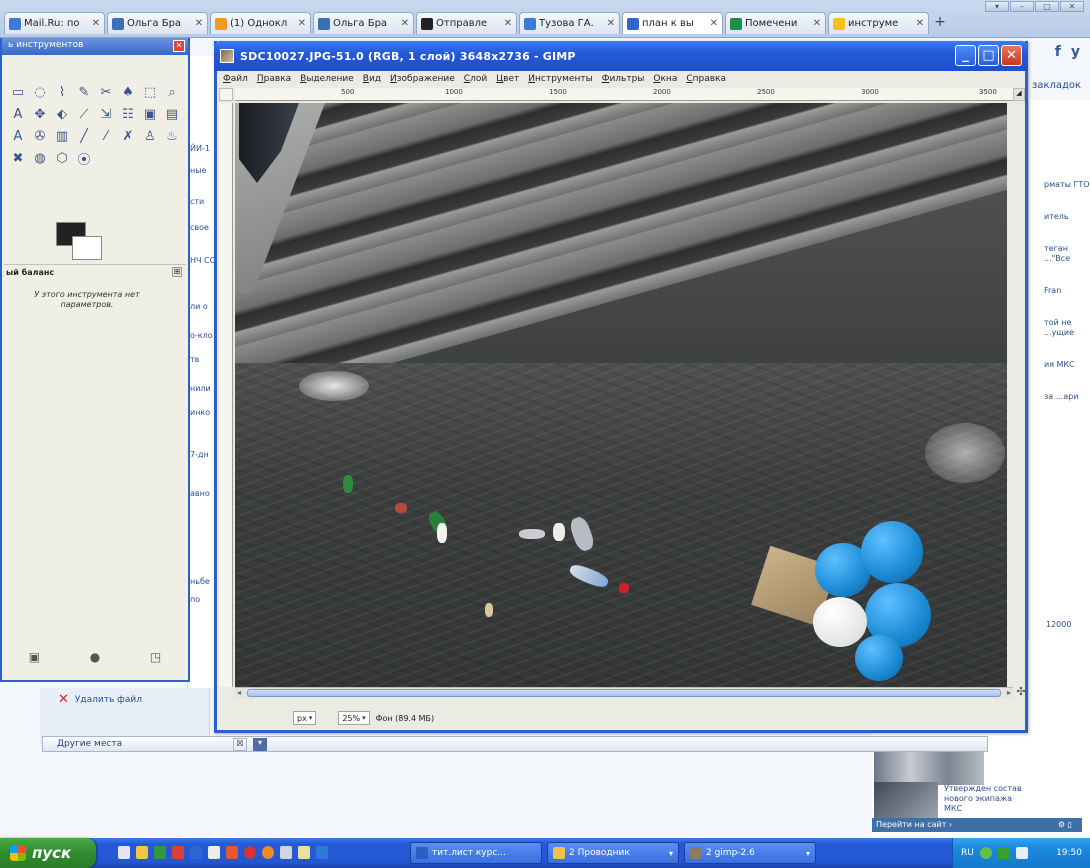 This screenshot has width=1090, height=868. Describe the element at coordinates (226, 94) in the screenshot. I see `ruler-corner` at that location.